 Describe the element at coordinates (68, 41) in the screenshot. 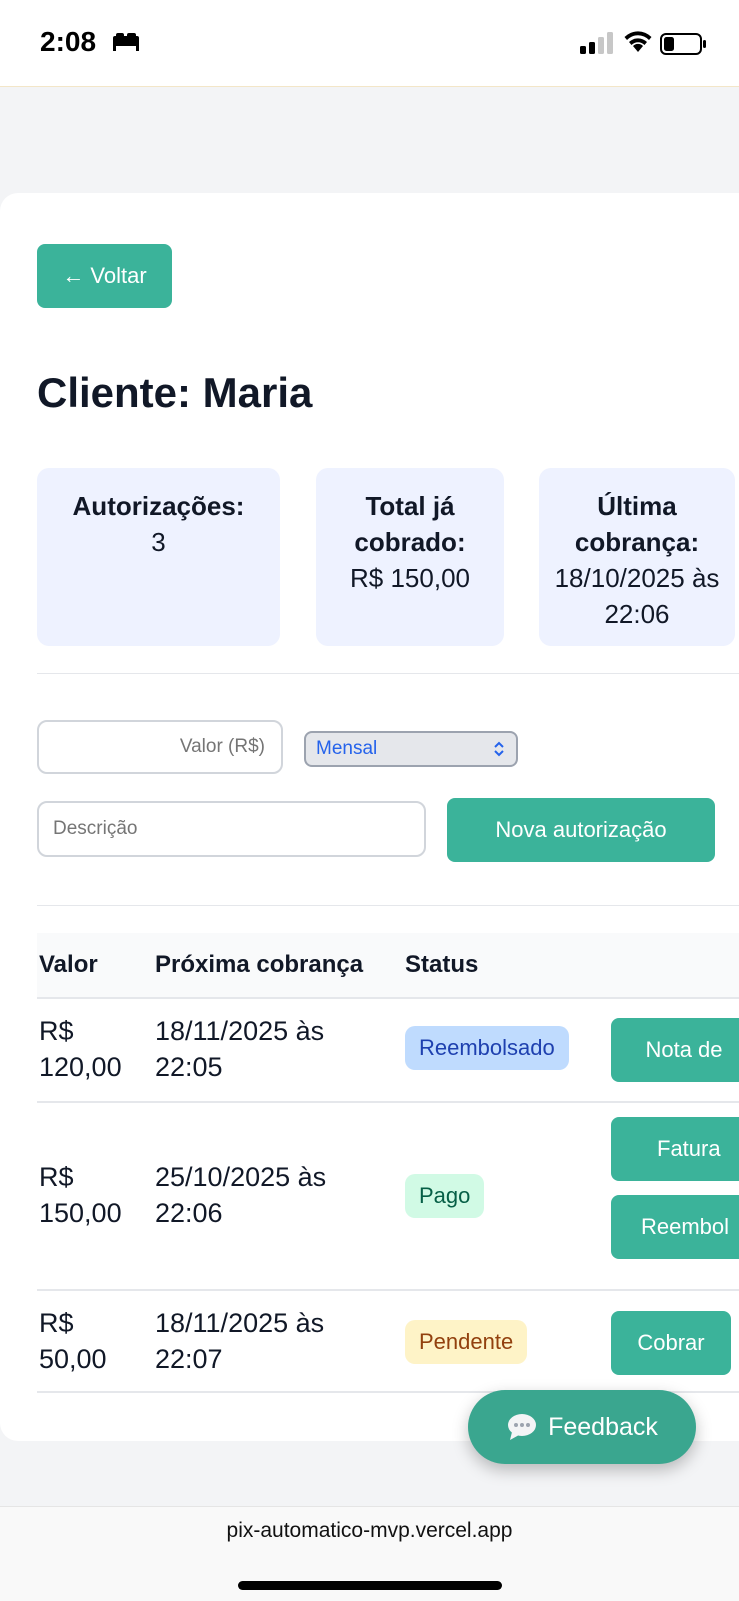

I see `clock-time: 2:08` at that location.